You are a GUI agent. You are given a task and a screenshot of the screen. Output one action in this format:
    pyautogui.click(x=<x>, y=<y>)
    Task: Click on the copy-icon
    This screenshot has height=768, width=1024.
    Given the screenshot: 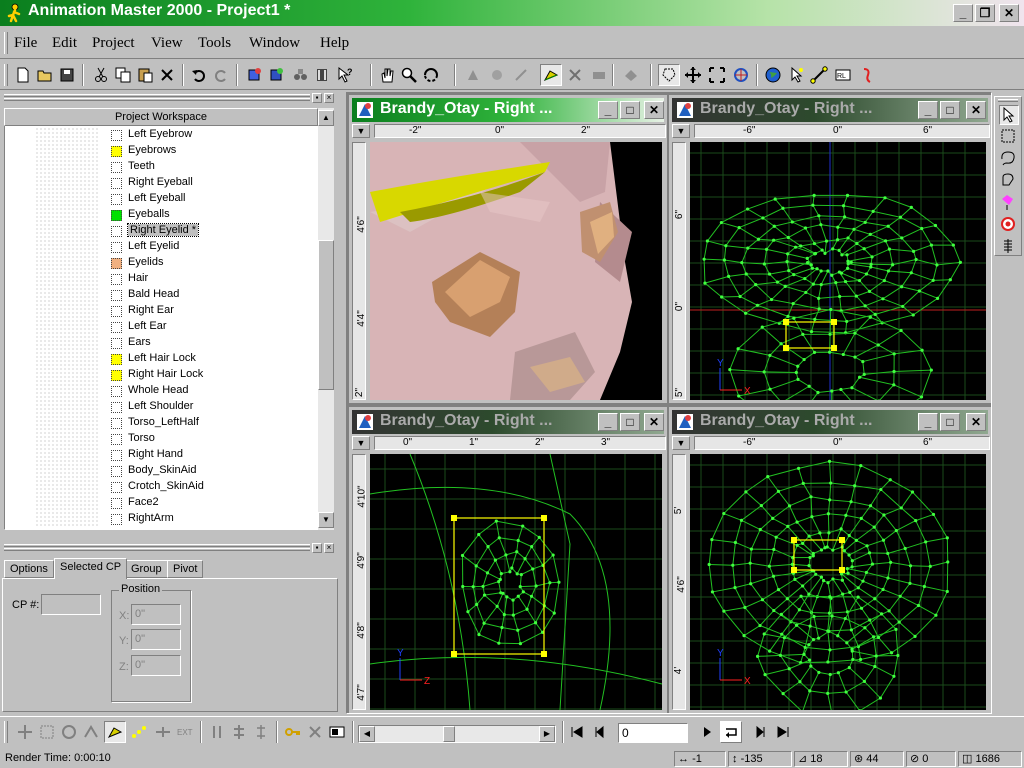 What is the action you would take?
    pyautogui.click(x=123, y=75)
    